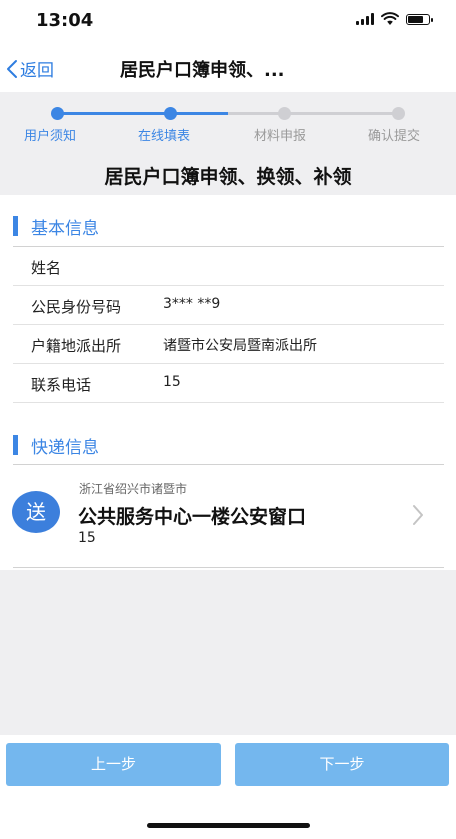 The height and width of the screenshot is (839, 456). I want to click on info-label: 姓名, so click(46, 268).